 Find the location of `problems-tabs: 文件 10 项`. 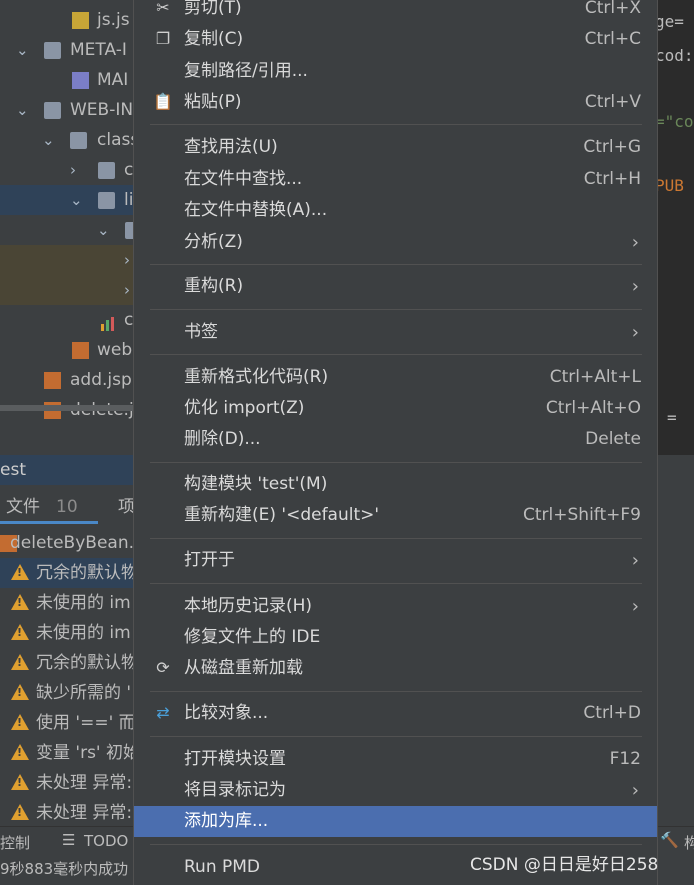

problems-tabs: 文件 10 项 is located at coordinates (67, 507).